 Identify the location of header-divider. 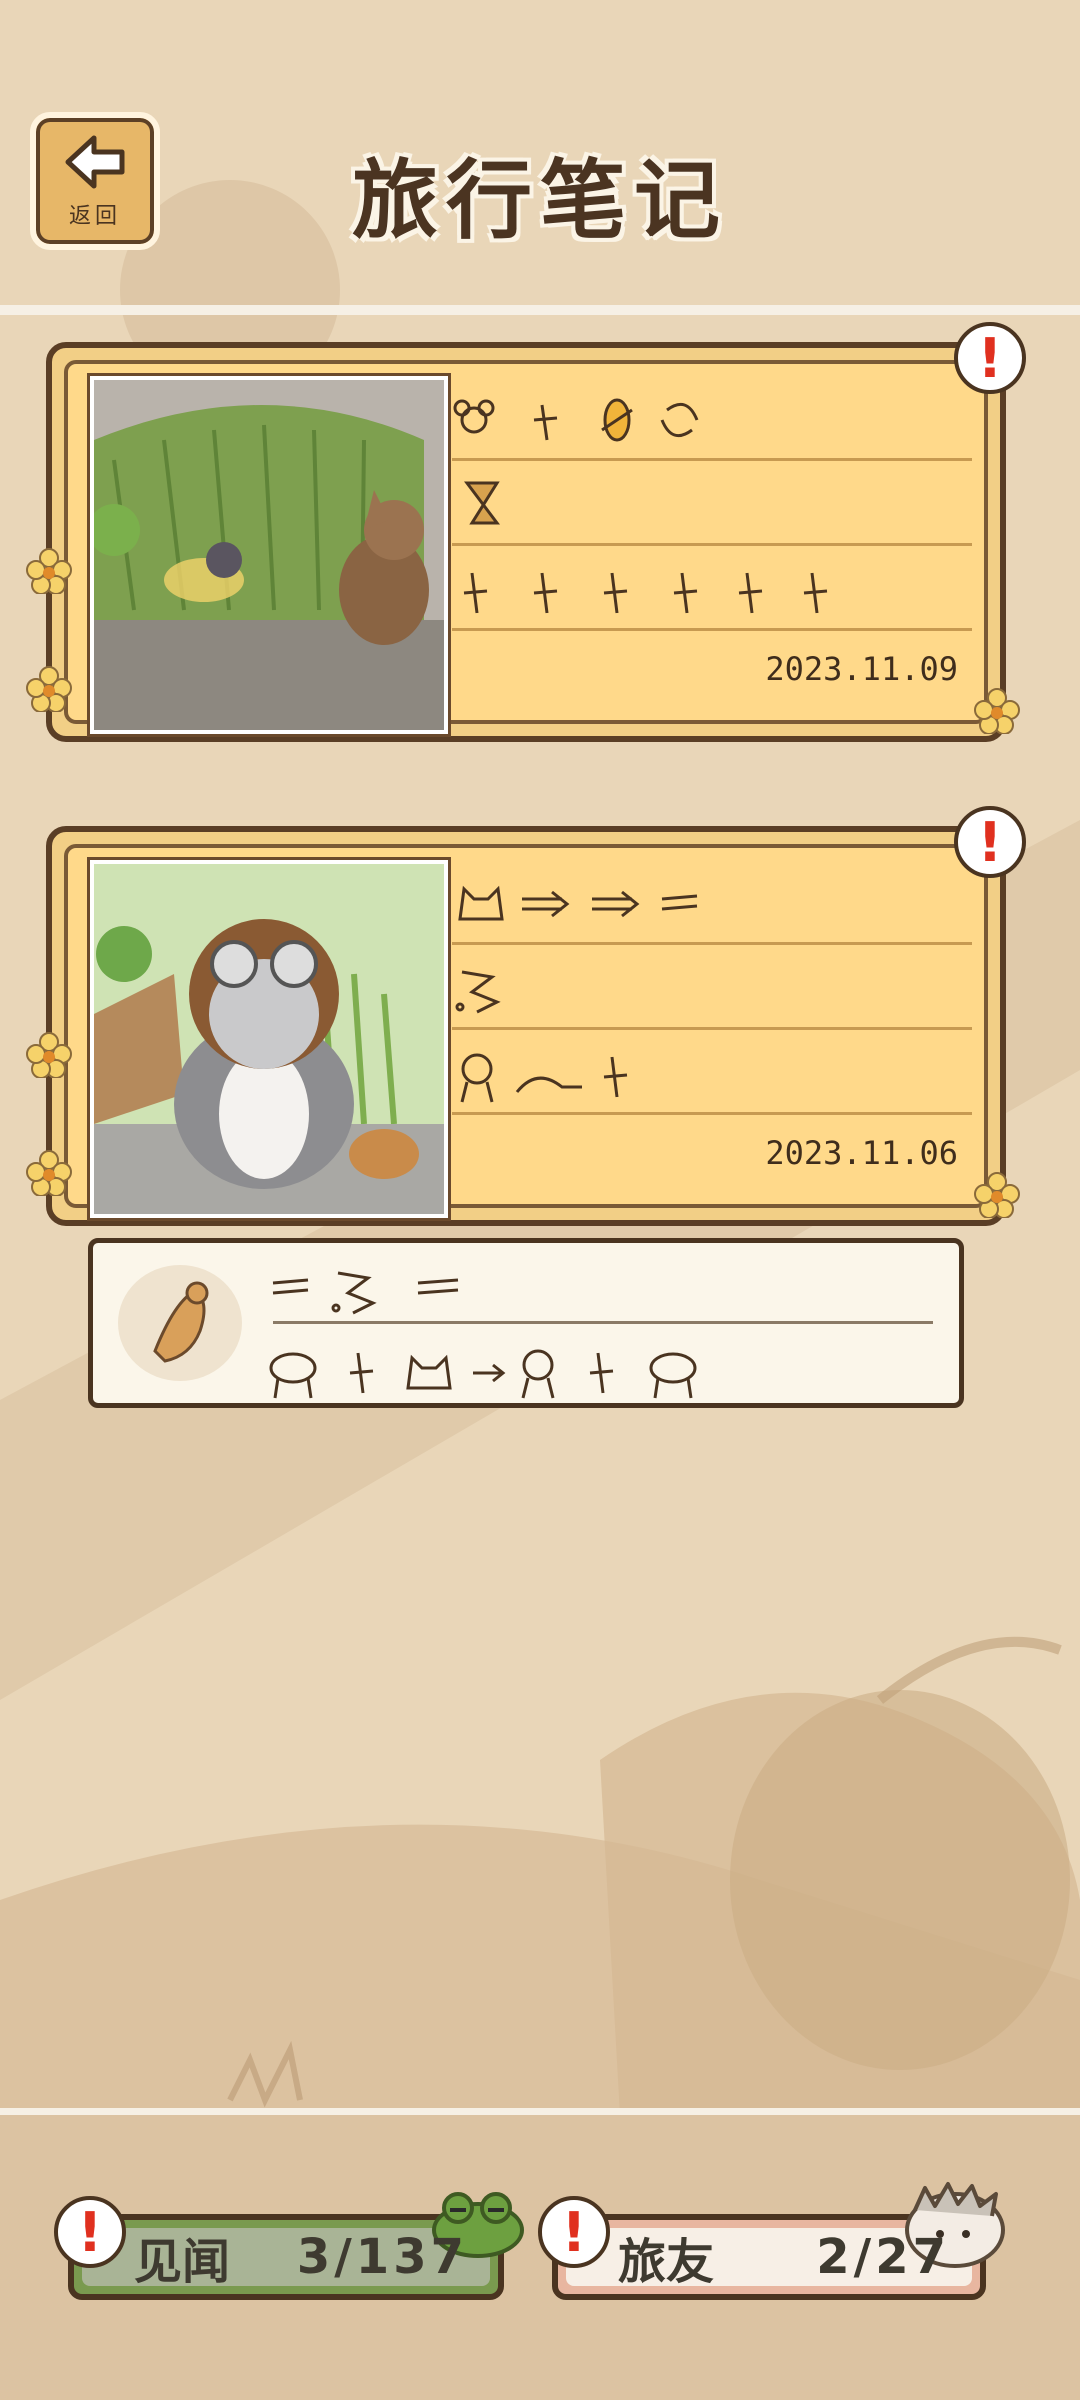
(540, 310).